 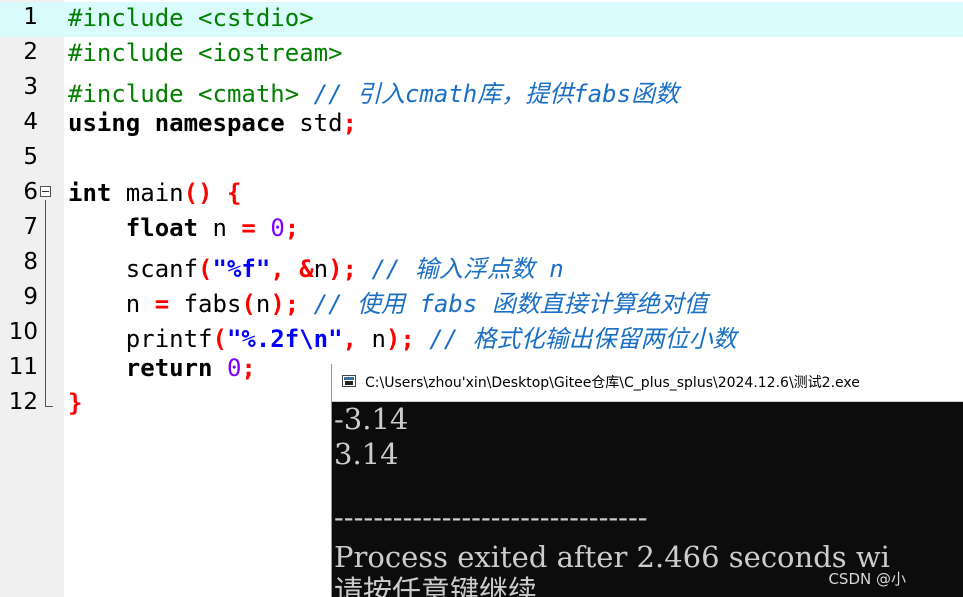 I want to click on console-app-icon, so click(x=349, y=381).